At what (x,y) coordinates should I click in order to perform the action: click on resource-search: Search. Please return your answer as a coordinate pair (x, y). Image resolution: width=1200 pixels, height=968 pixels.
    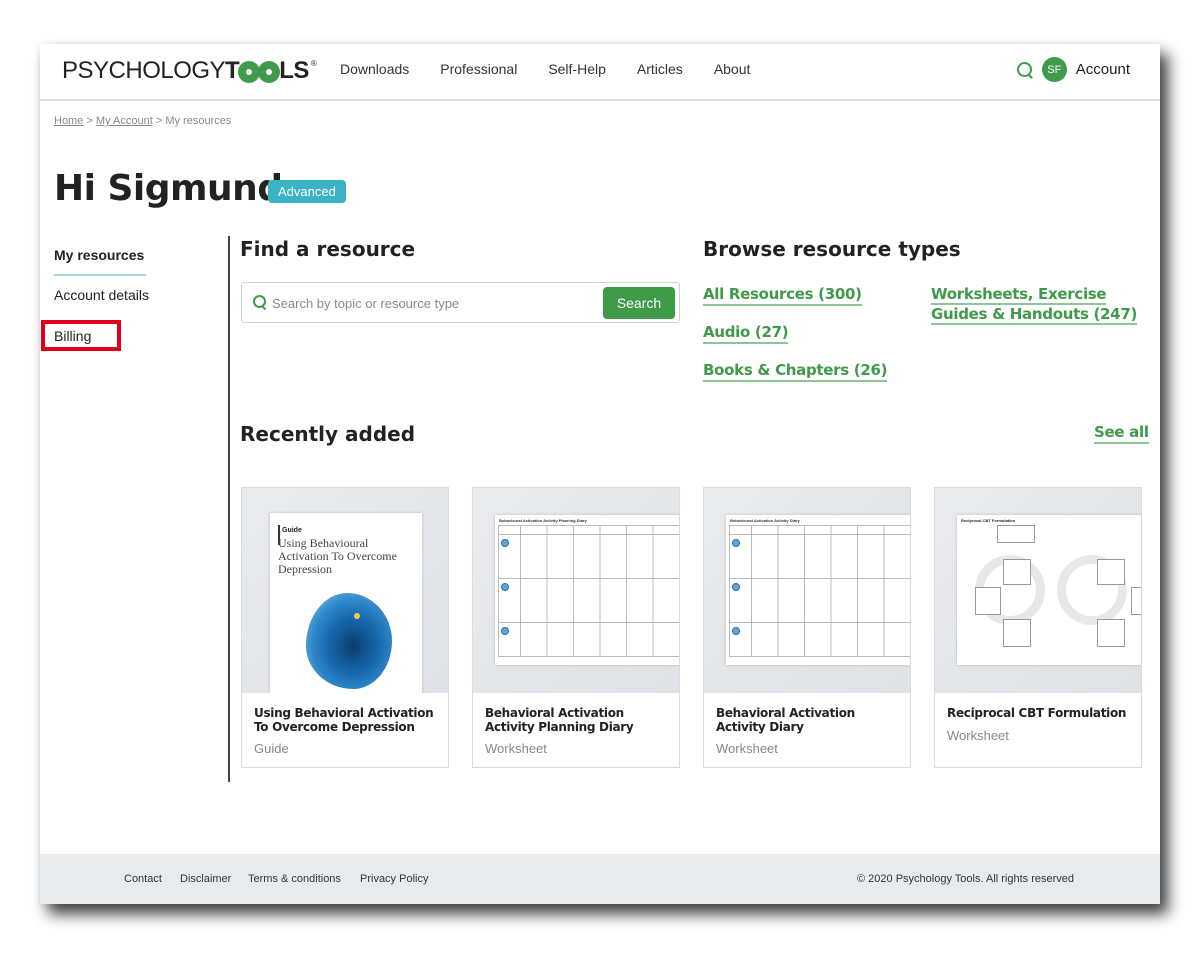
    Looking at the image, I should click on (460, 302).